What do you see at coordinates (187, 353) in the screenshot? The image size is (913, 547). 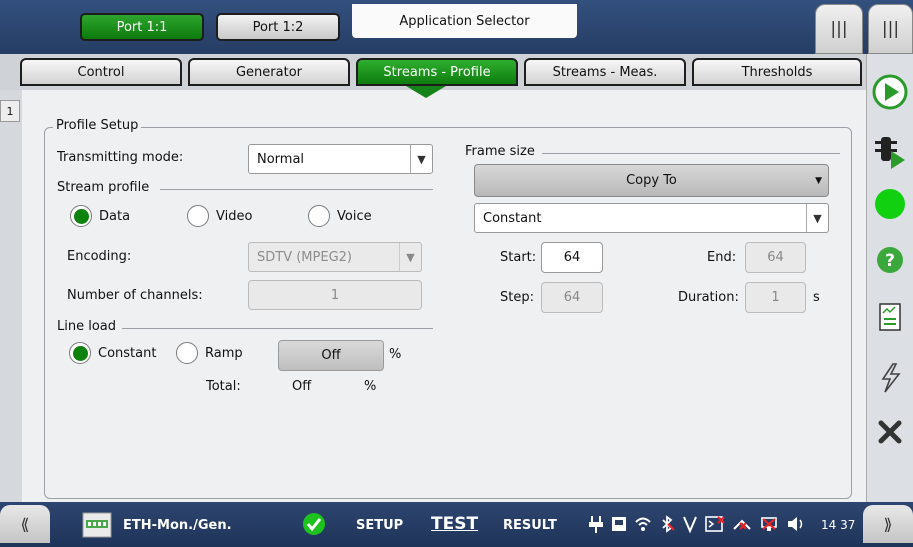 I see `radio-ramp` at bounding box center [187, 353].